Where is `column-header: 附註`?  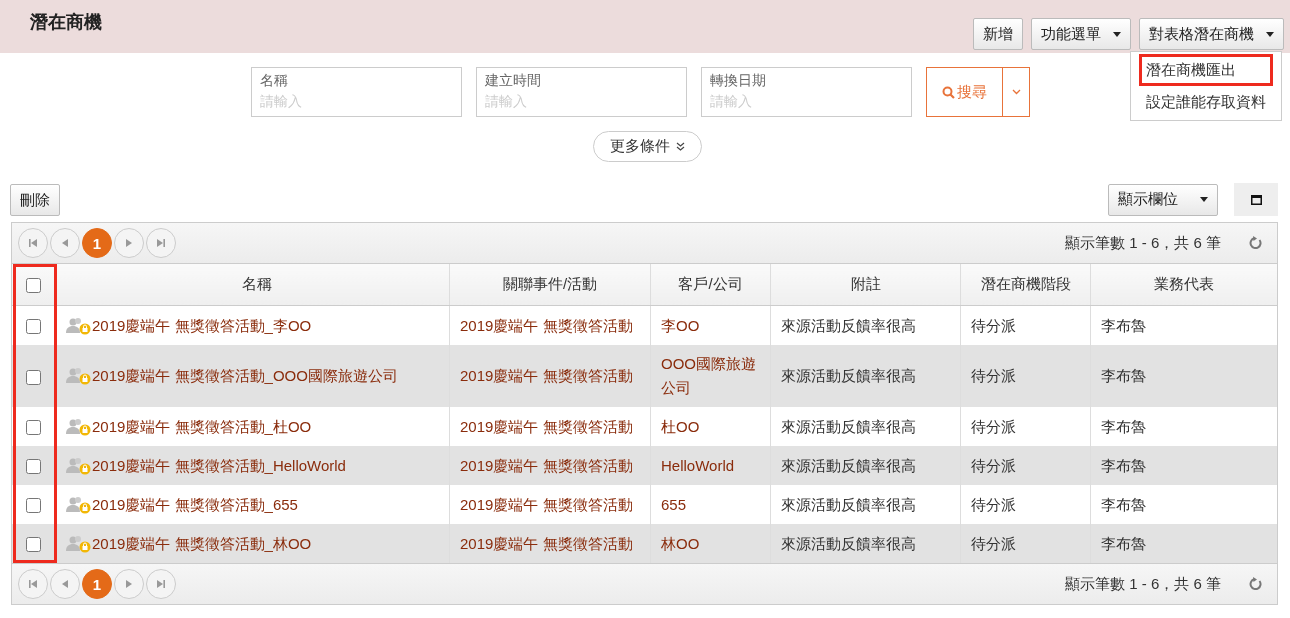
column-header: 附註 is located at coordinates (865, 285).